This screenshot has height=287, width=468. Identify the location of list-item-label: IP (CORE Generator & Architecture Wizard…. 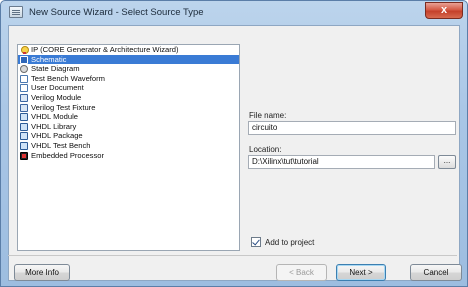
(105, 49).